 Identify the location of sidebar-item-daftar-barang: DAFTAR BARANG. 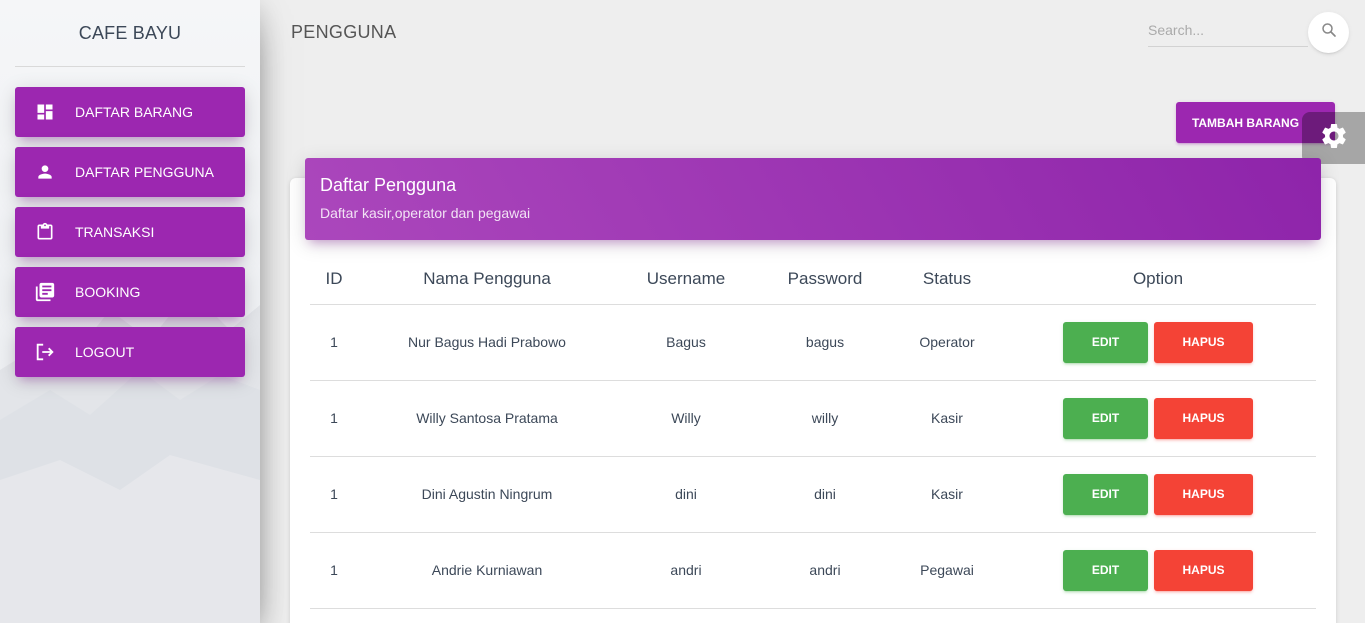
(130, 112).